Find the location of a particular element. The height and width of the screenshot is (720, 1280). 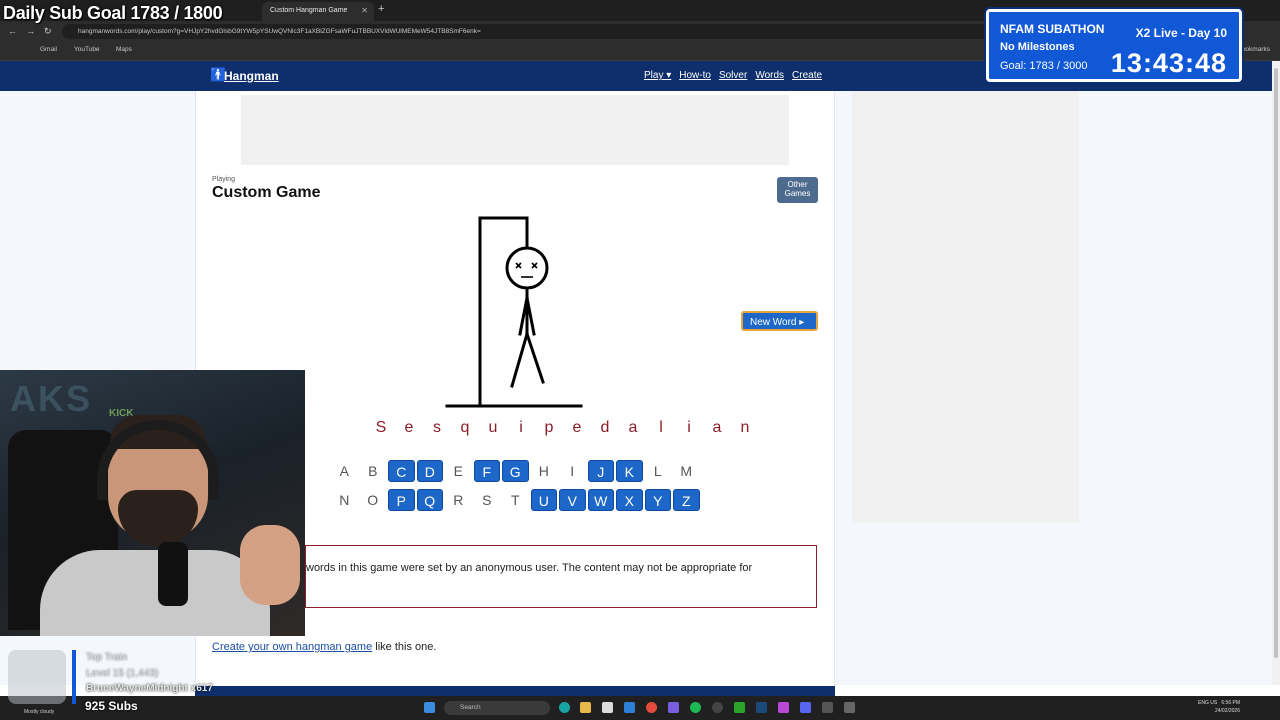

letter-key-s: S is located at coordinates (487, 500).